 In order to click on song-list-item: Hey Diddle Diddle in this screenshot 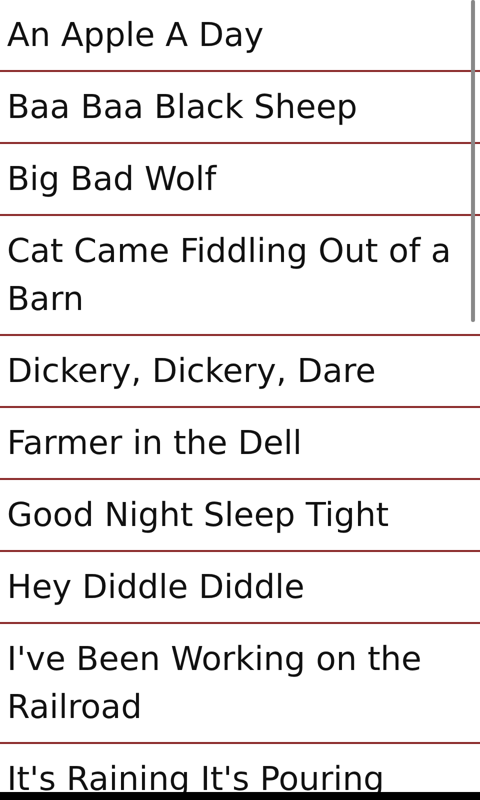, I will do `click(240, 588)`.